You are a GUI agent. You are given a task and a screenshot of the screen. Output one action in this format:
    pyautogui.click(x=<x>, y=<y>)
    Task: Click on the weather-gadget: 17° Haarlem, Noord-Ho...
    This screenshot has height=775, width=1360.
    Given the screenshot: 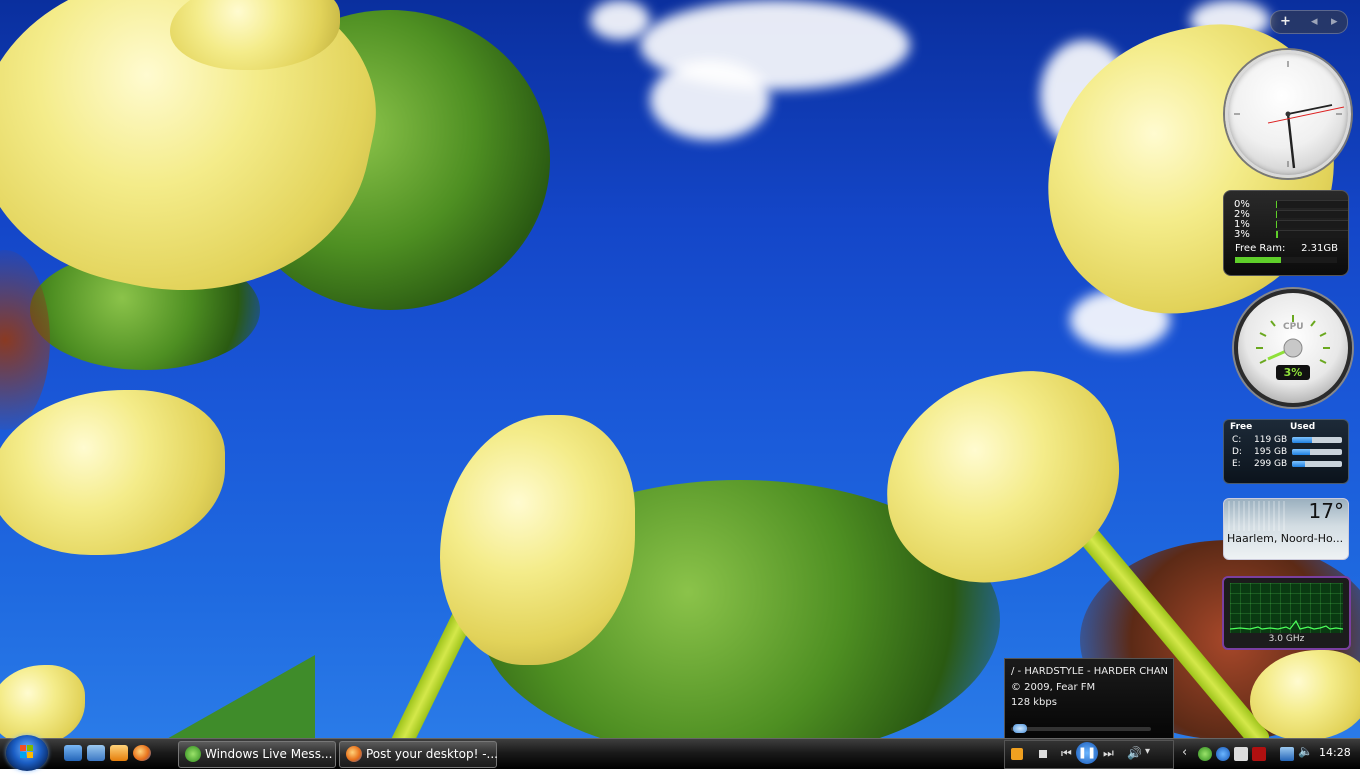 What is the action you would take?
    pyautogui.click(x=1286, y=529)
    